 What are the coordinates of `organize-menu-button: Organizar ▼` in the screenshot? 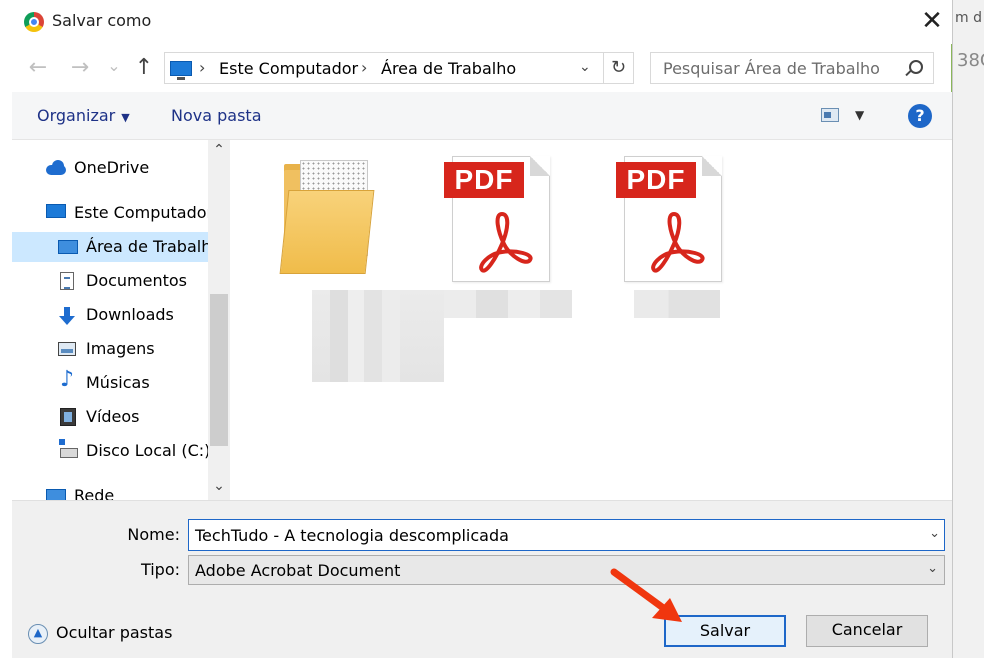 It's located at (83, 115).